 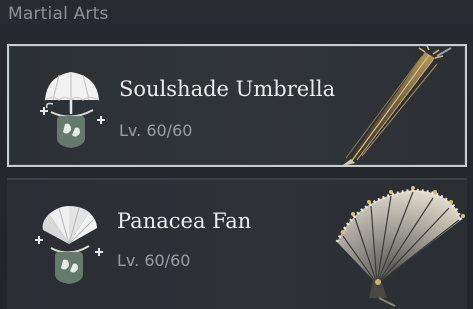 What do you see at coordinates (397, 105) in the screenshot?
I see `umbrella-weapon-icon` at bounding box center [397, 105].